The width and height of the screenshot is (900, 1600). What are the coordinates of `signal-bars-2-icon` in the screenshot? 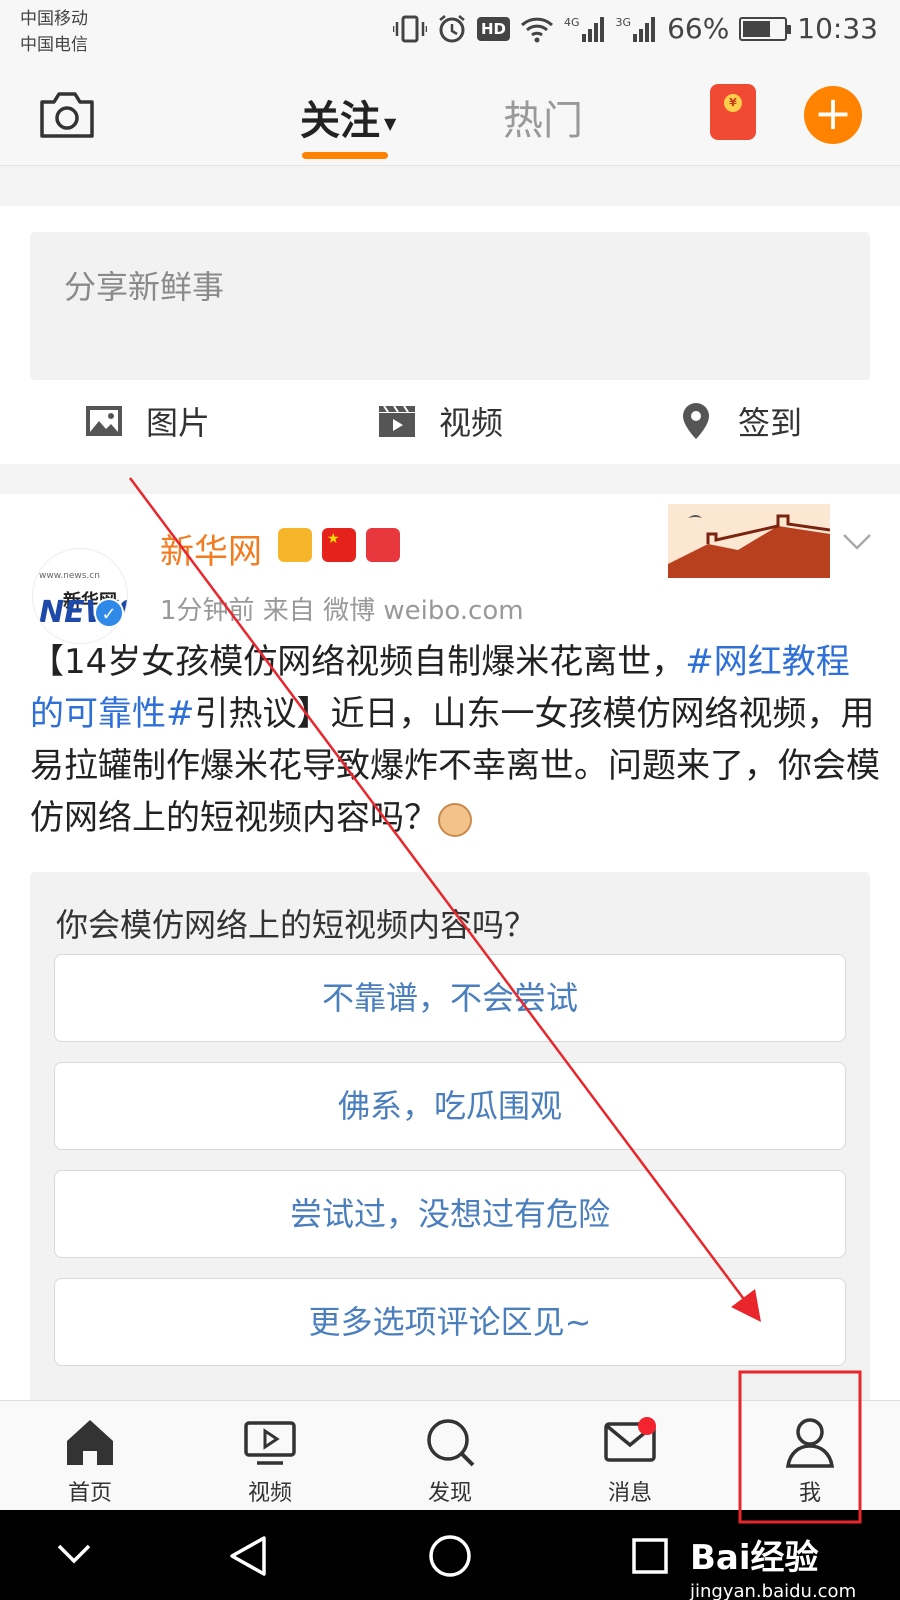 It's located at (644, 29).